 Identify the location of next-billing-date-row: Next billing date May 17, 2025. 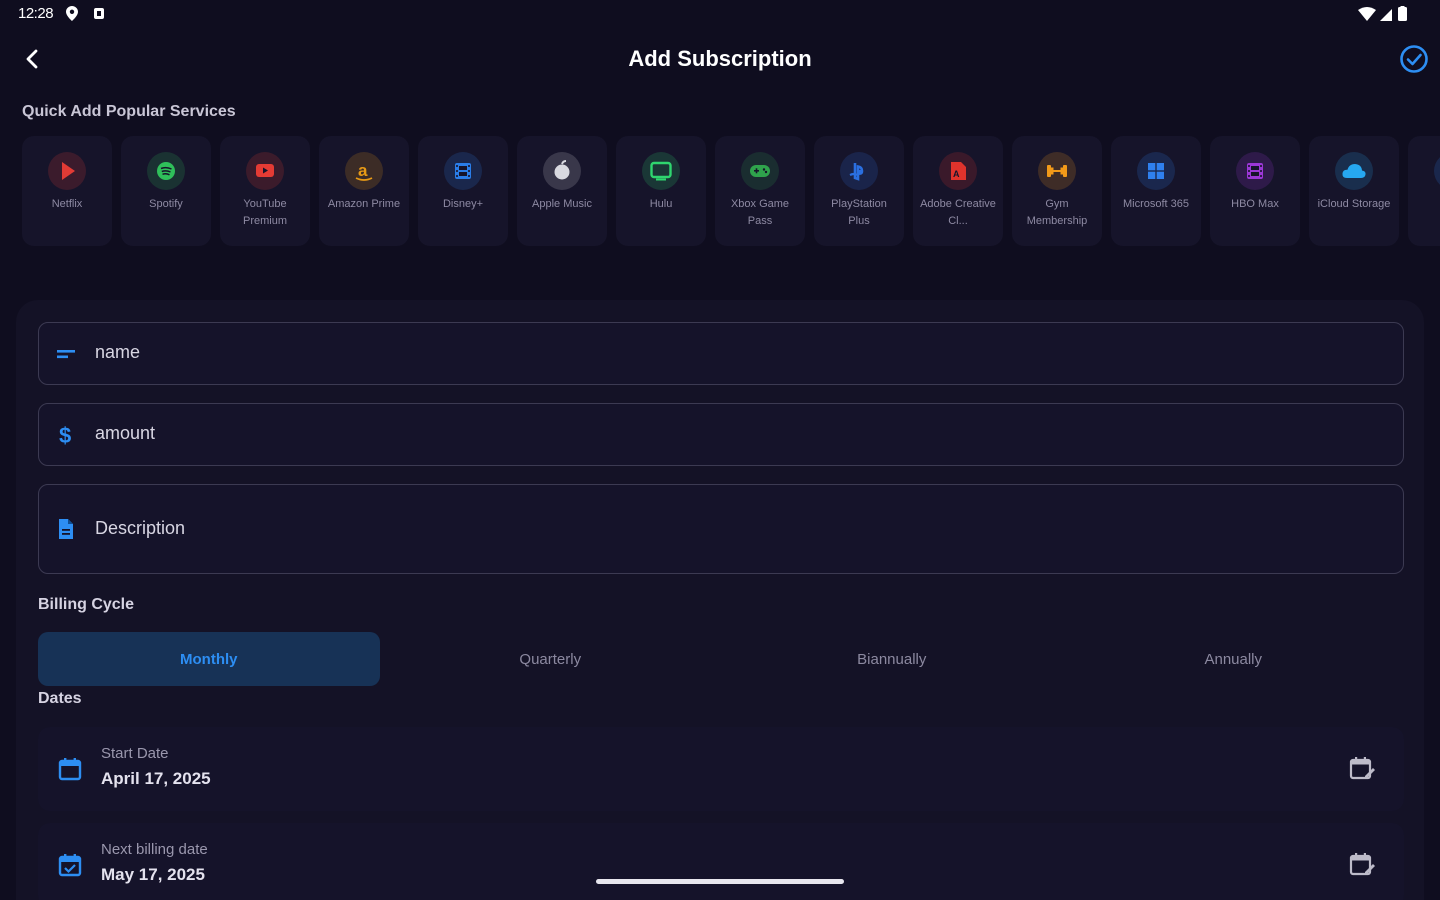
(721, 861).